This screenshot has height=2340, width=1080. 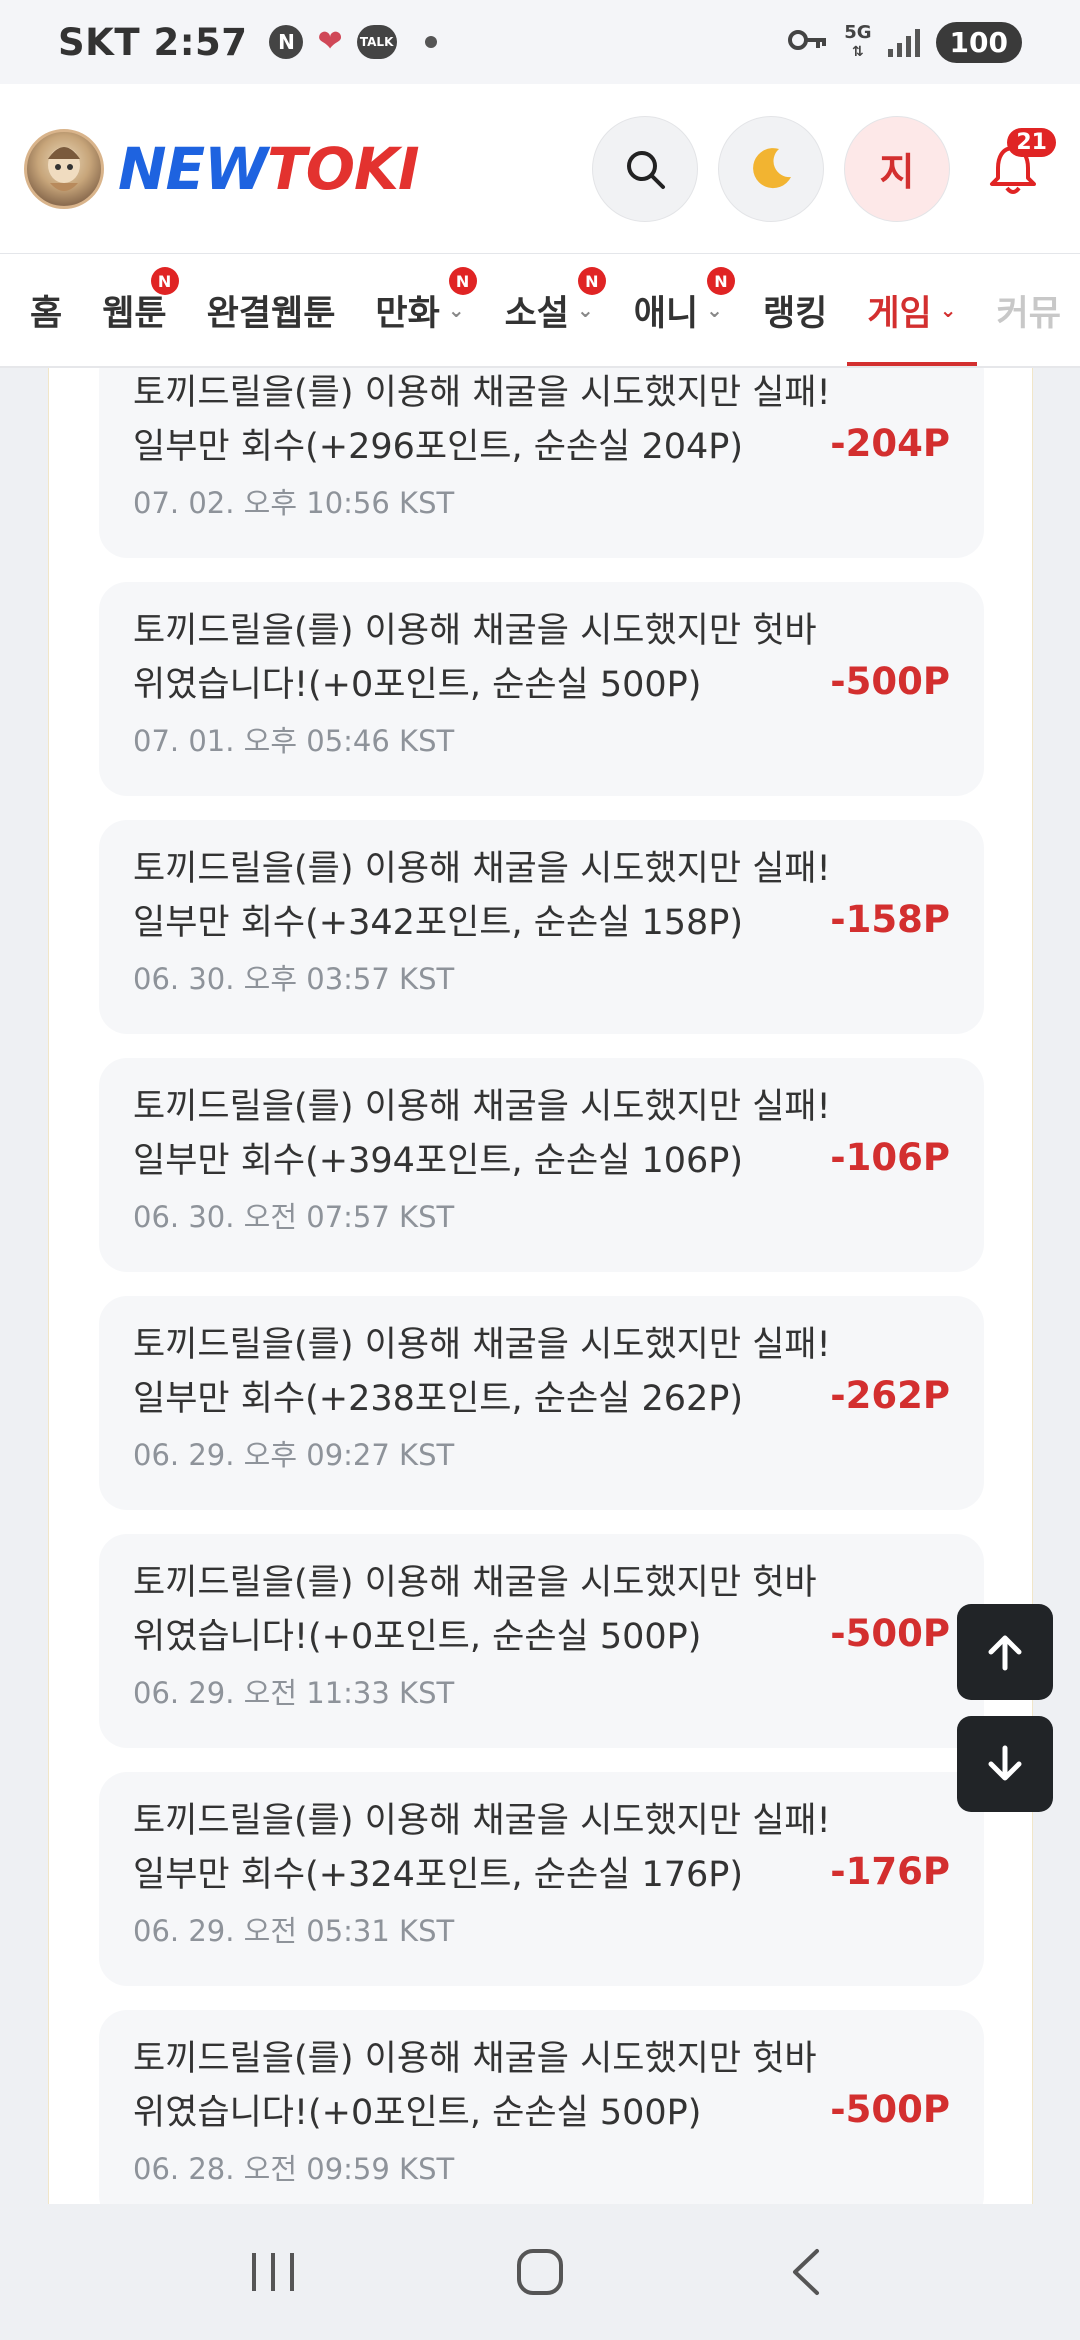 What do you see at coordinates (294, 1217) in the screenshot?
I see `history-time: 06. 30. 오전 07:57 KST` at bounding box center [294, 1217].